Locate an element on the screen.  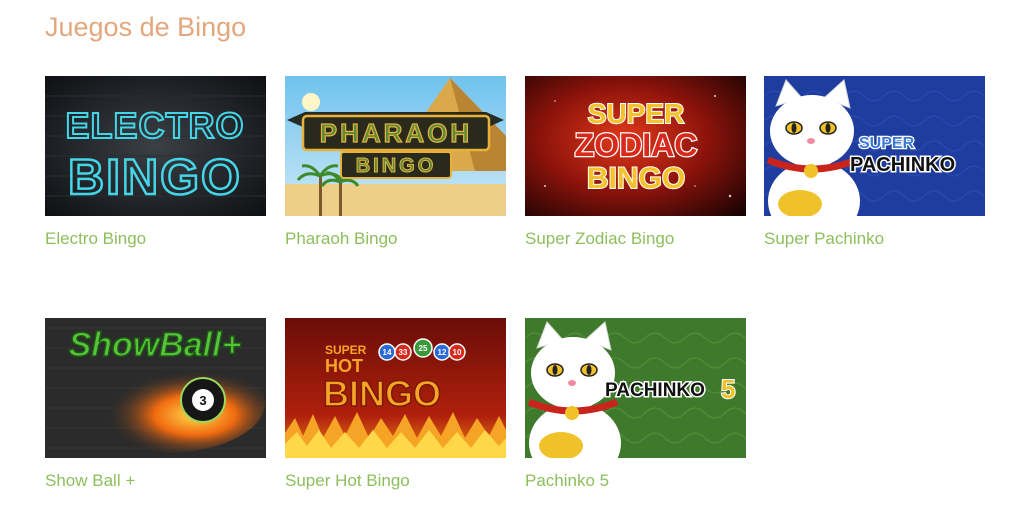
game-thumbnail-pachinko-5: PACHINKO 5 is located at coordinates (635, 388).